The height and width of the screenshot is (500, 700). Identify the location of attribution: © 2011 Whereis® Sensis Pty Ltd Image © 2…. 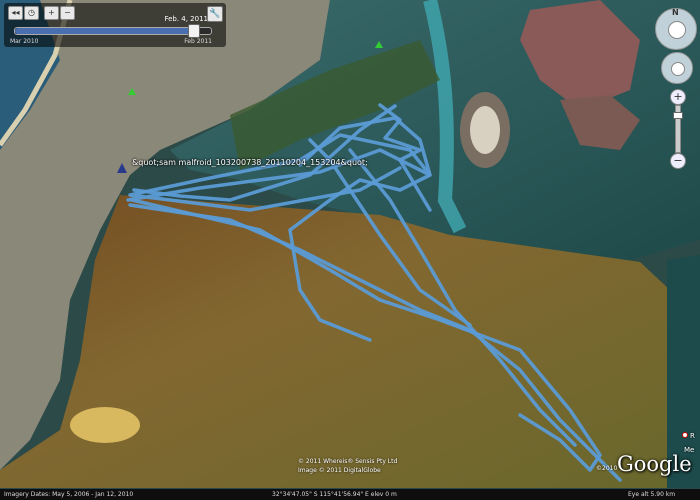
(347, 466).